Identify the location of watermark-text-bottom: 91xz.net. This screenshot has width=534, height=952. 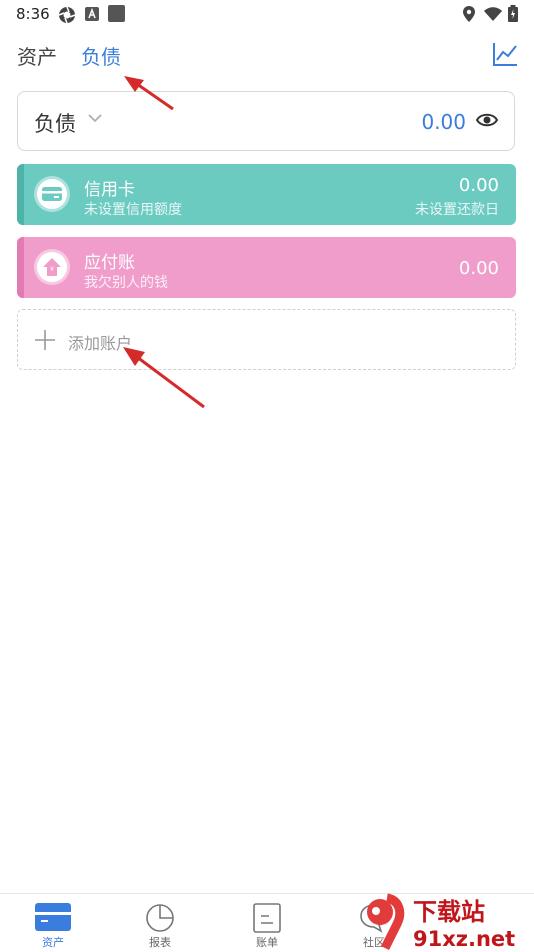
(464, 939).